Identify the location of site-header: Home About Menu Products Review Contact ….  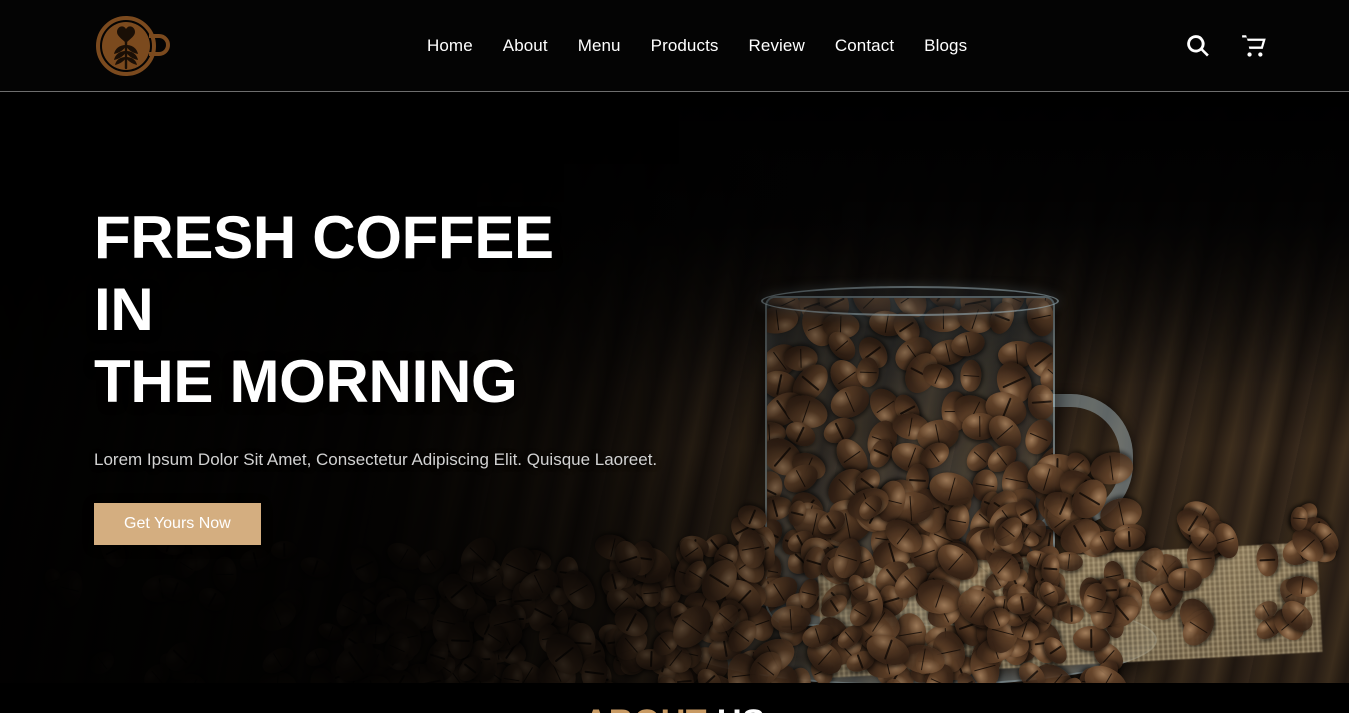
(674, 46).